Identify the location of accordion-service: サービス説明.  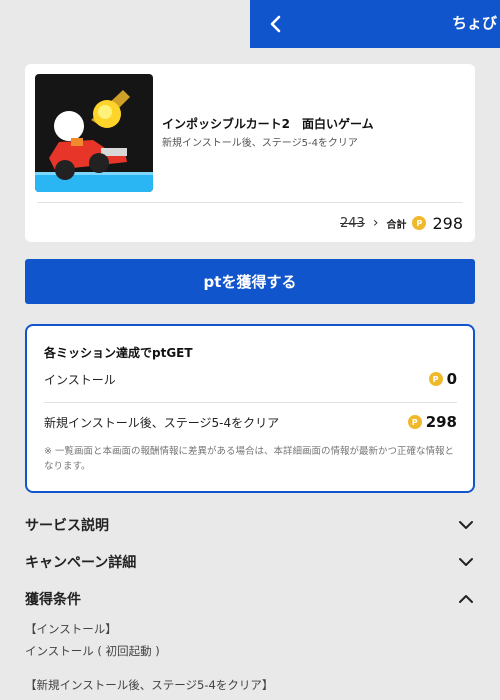
(250, 525).